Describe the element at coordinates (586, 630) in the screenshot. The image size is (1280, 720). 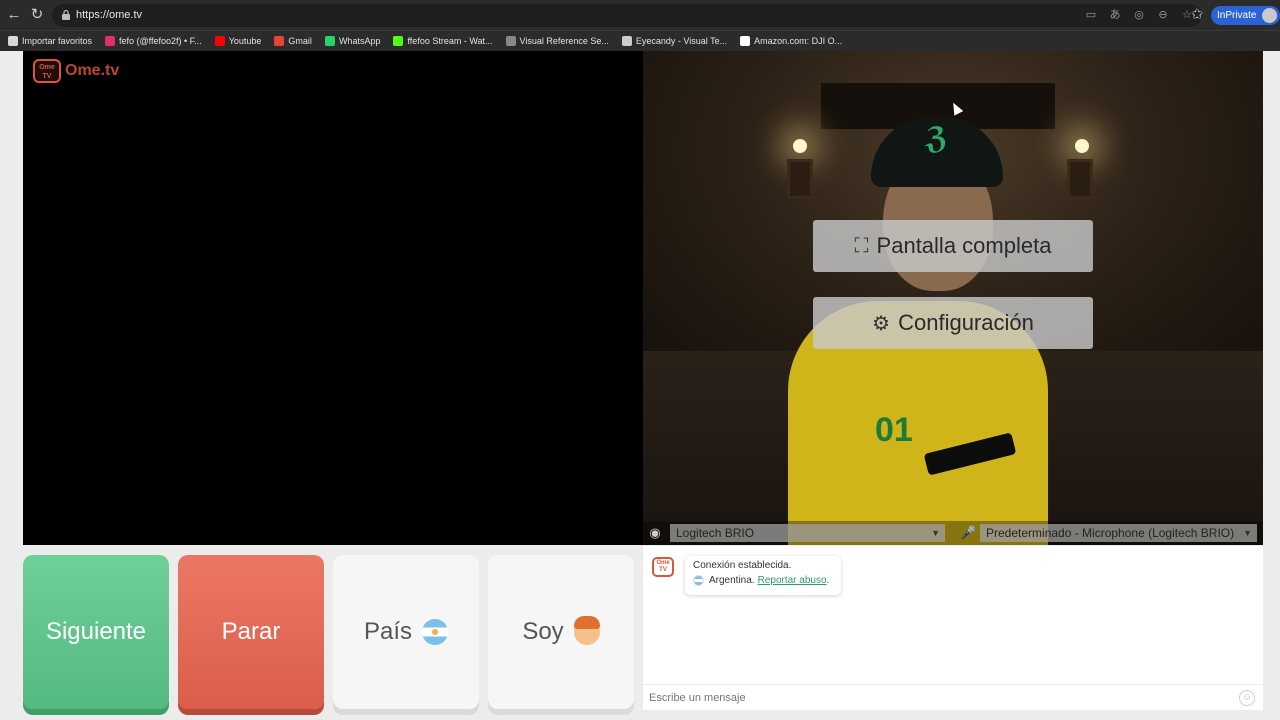
I see `boy-emoji-icon` at that location.